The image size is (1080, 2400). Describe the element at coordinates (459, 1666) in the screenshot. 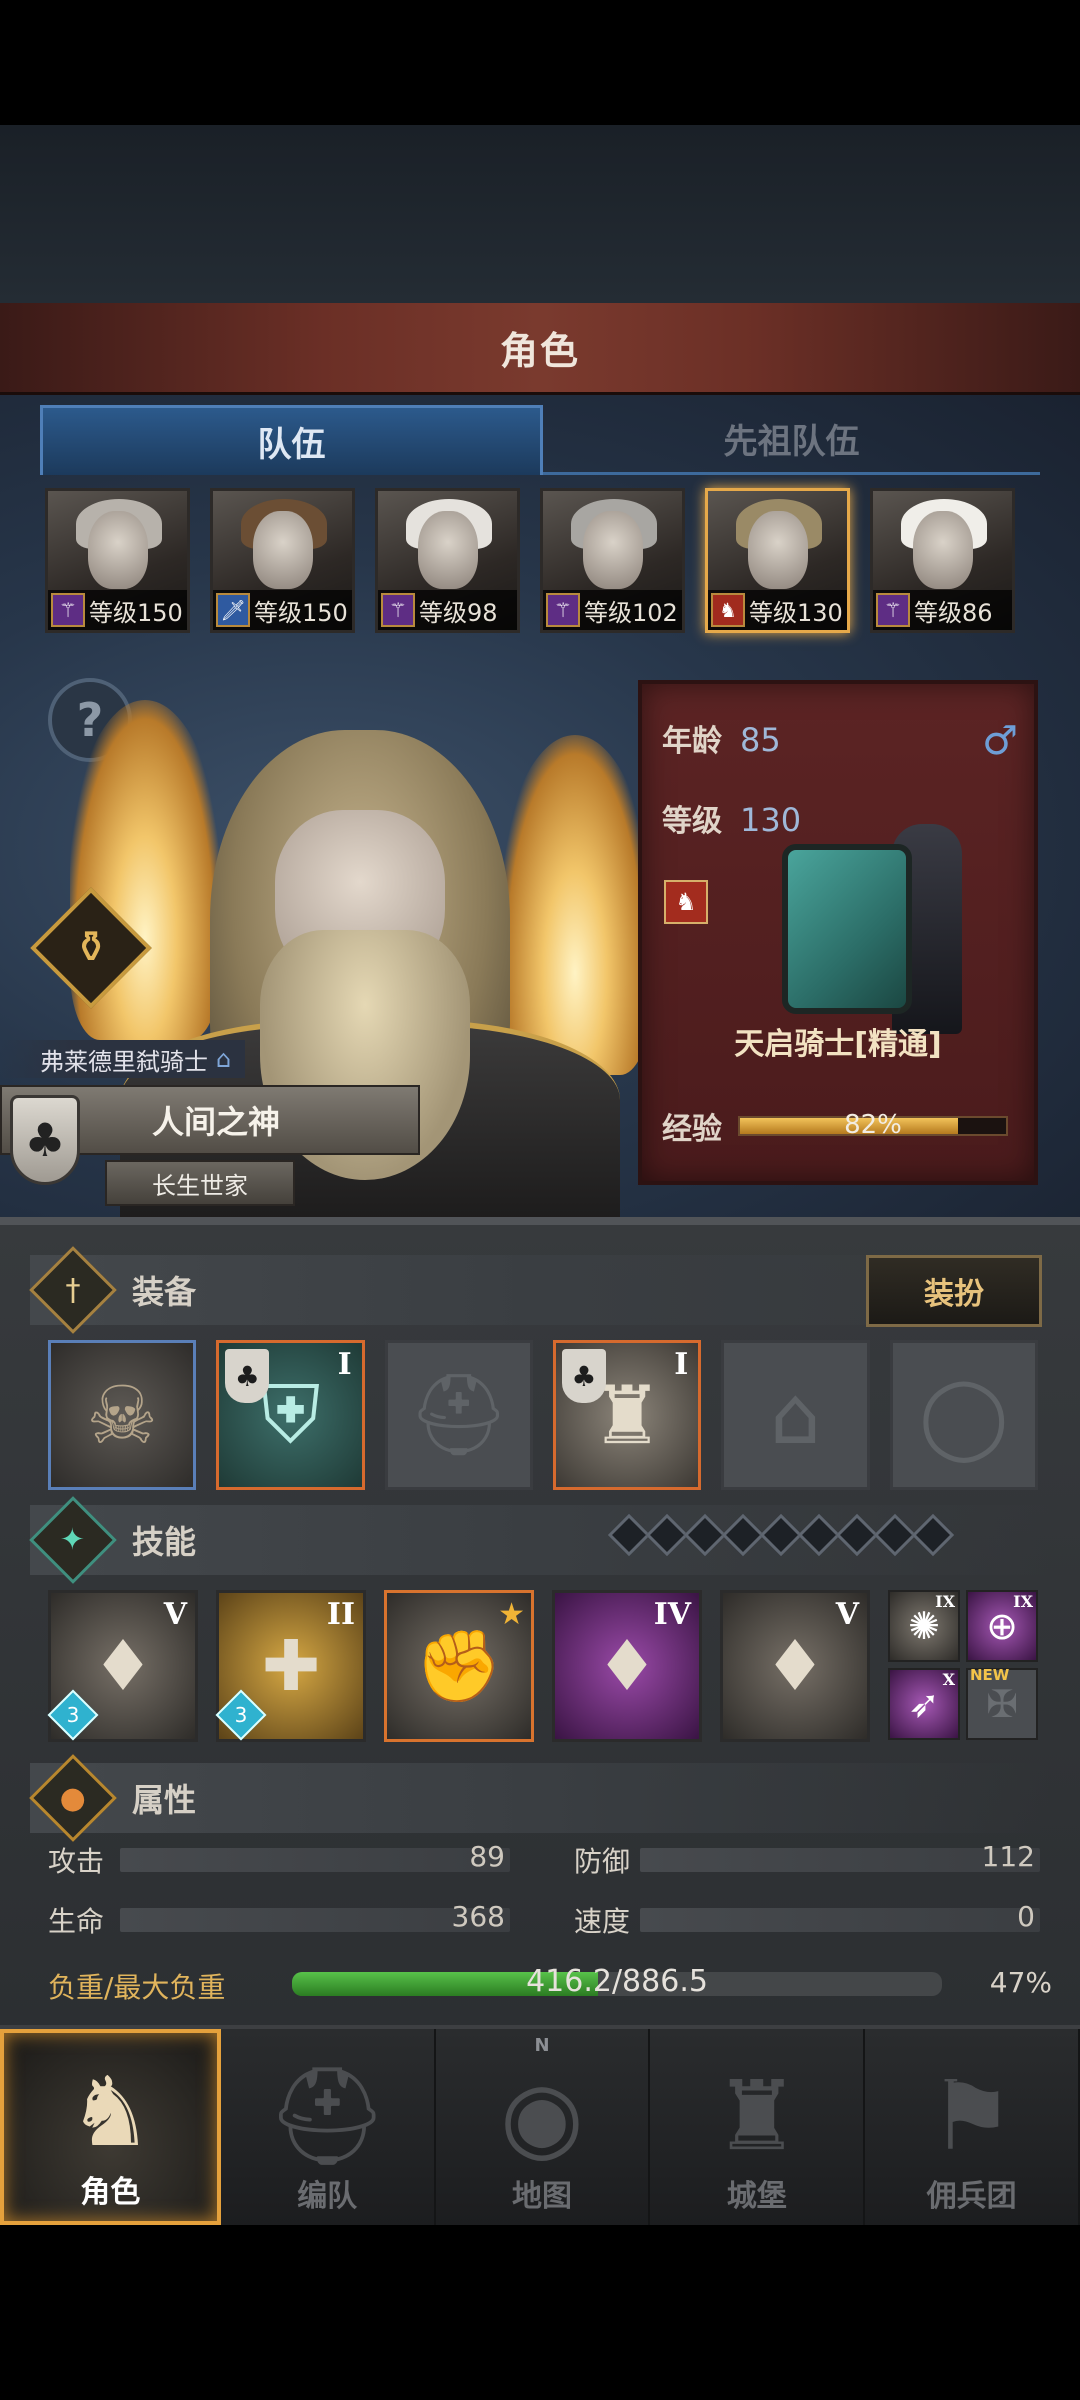

I see `skill-3: ✊ ★` at that location.